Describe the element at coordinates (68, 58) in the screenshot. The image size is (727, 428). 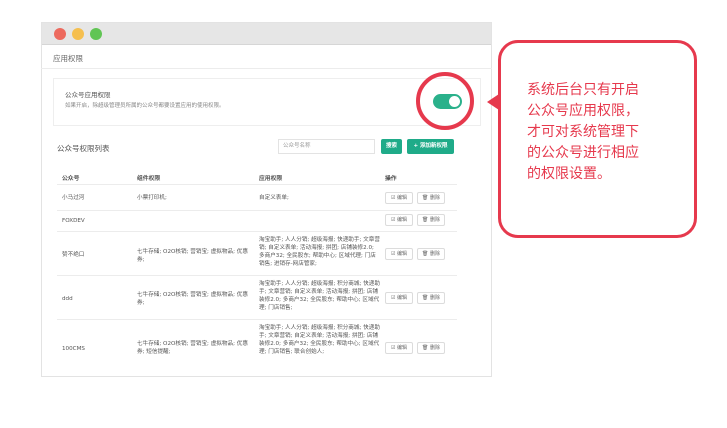
I see `section-title: 应用权限` at that location.